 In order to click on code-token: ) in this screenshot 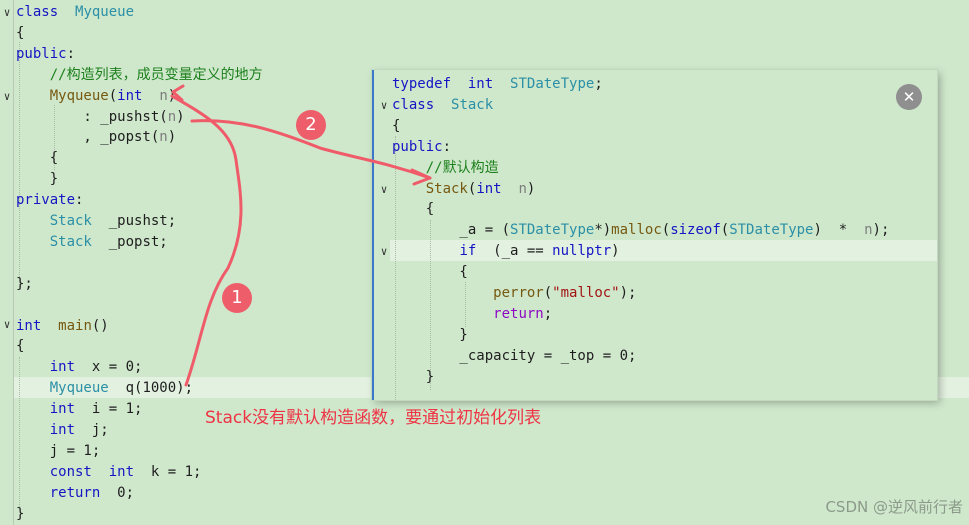, I will do `click(172, 137)`.